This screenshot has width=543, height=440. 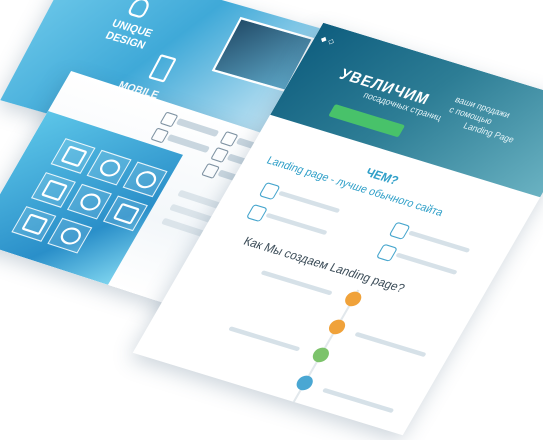 I want to click on analytics-icon, so click(x=35, y=224).